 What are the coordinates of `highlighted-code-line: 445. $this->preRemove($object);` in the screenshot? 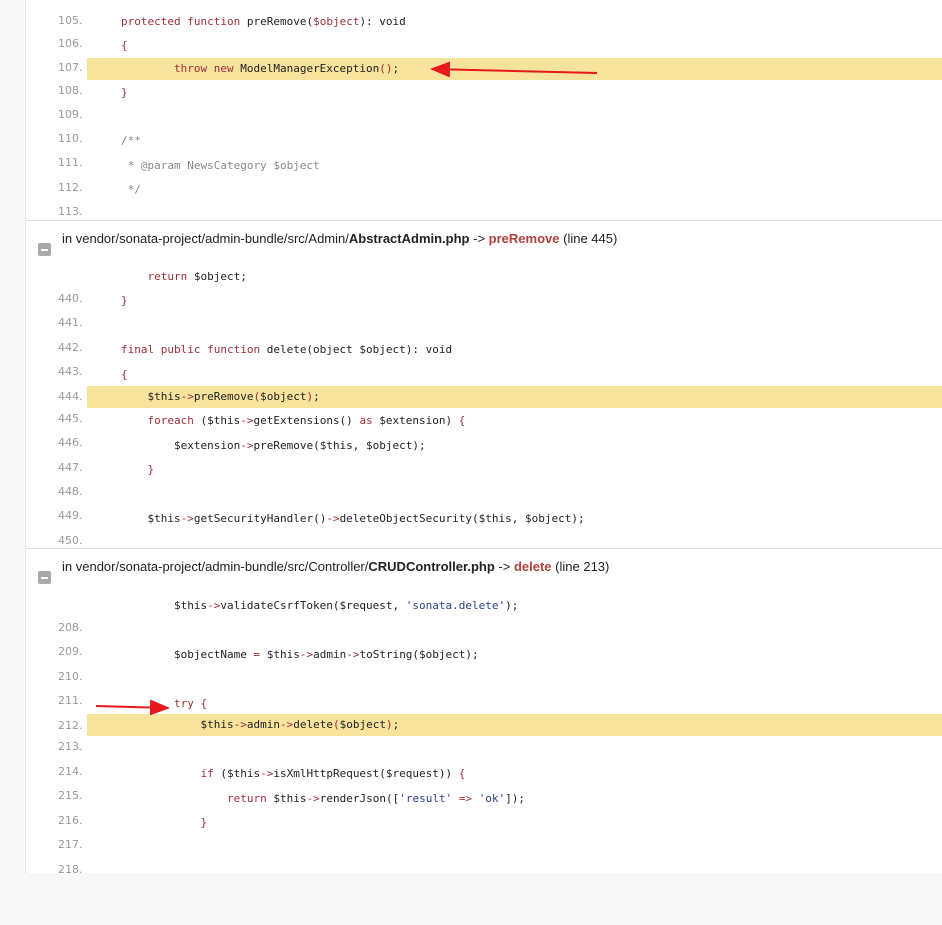 It's located at (484, 405).